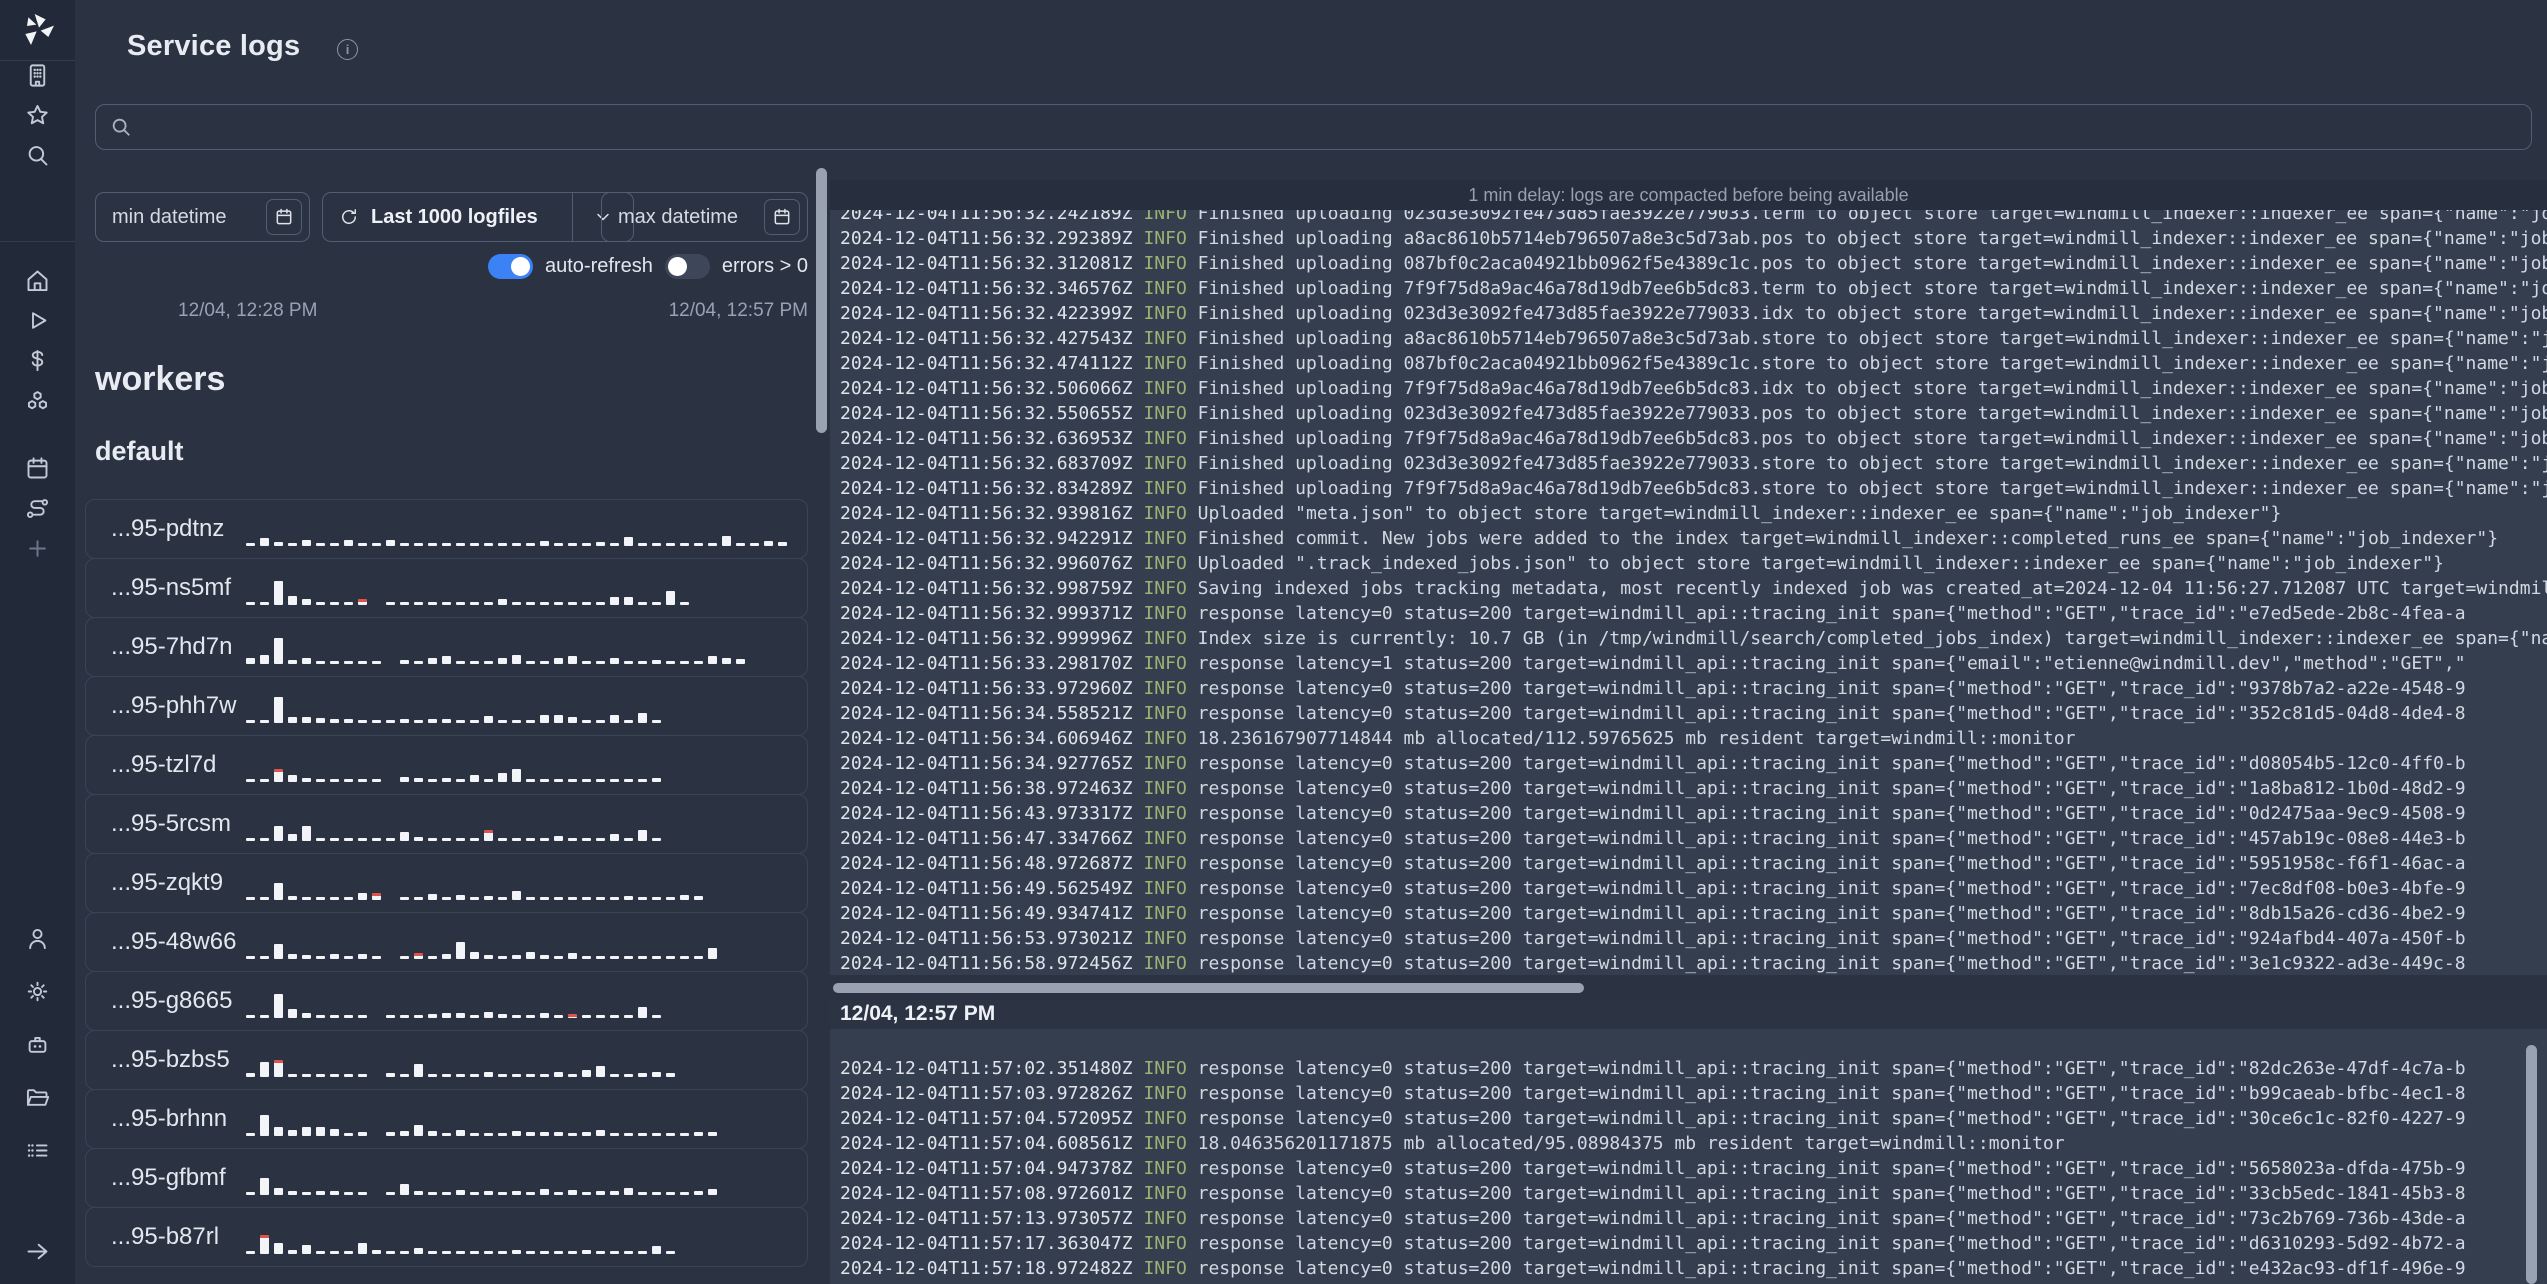 The image size is (2547, 1284). Describe the element at coordinates (38, 31) in the screenshot. I see `windmill-logo` at that location.